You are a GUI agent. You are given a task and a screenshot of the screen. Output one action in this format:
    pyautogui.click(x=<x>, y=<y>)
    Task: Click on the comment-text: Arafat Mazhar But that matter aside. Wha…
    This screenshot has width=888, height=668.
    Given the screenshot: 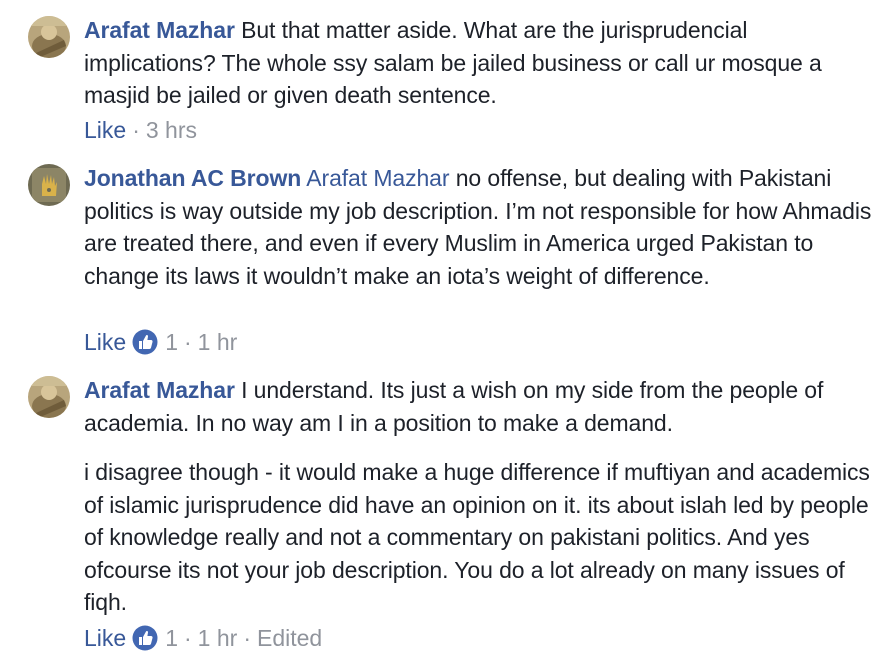 What is the action you would take?
    pyautogui.click(x=479, y=63)
    